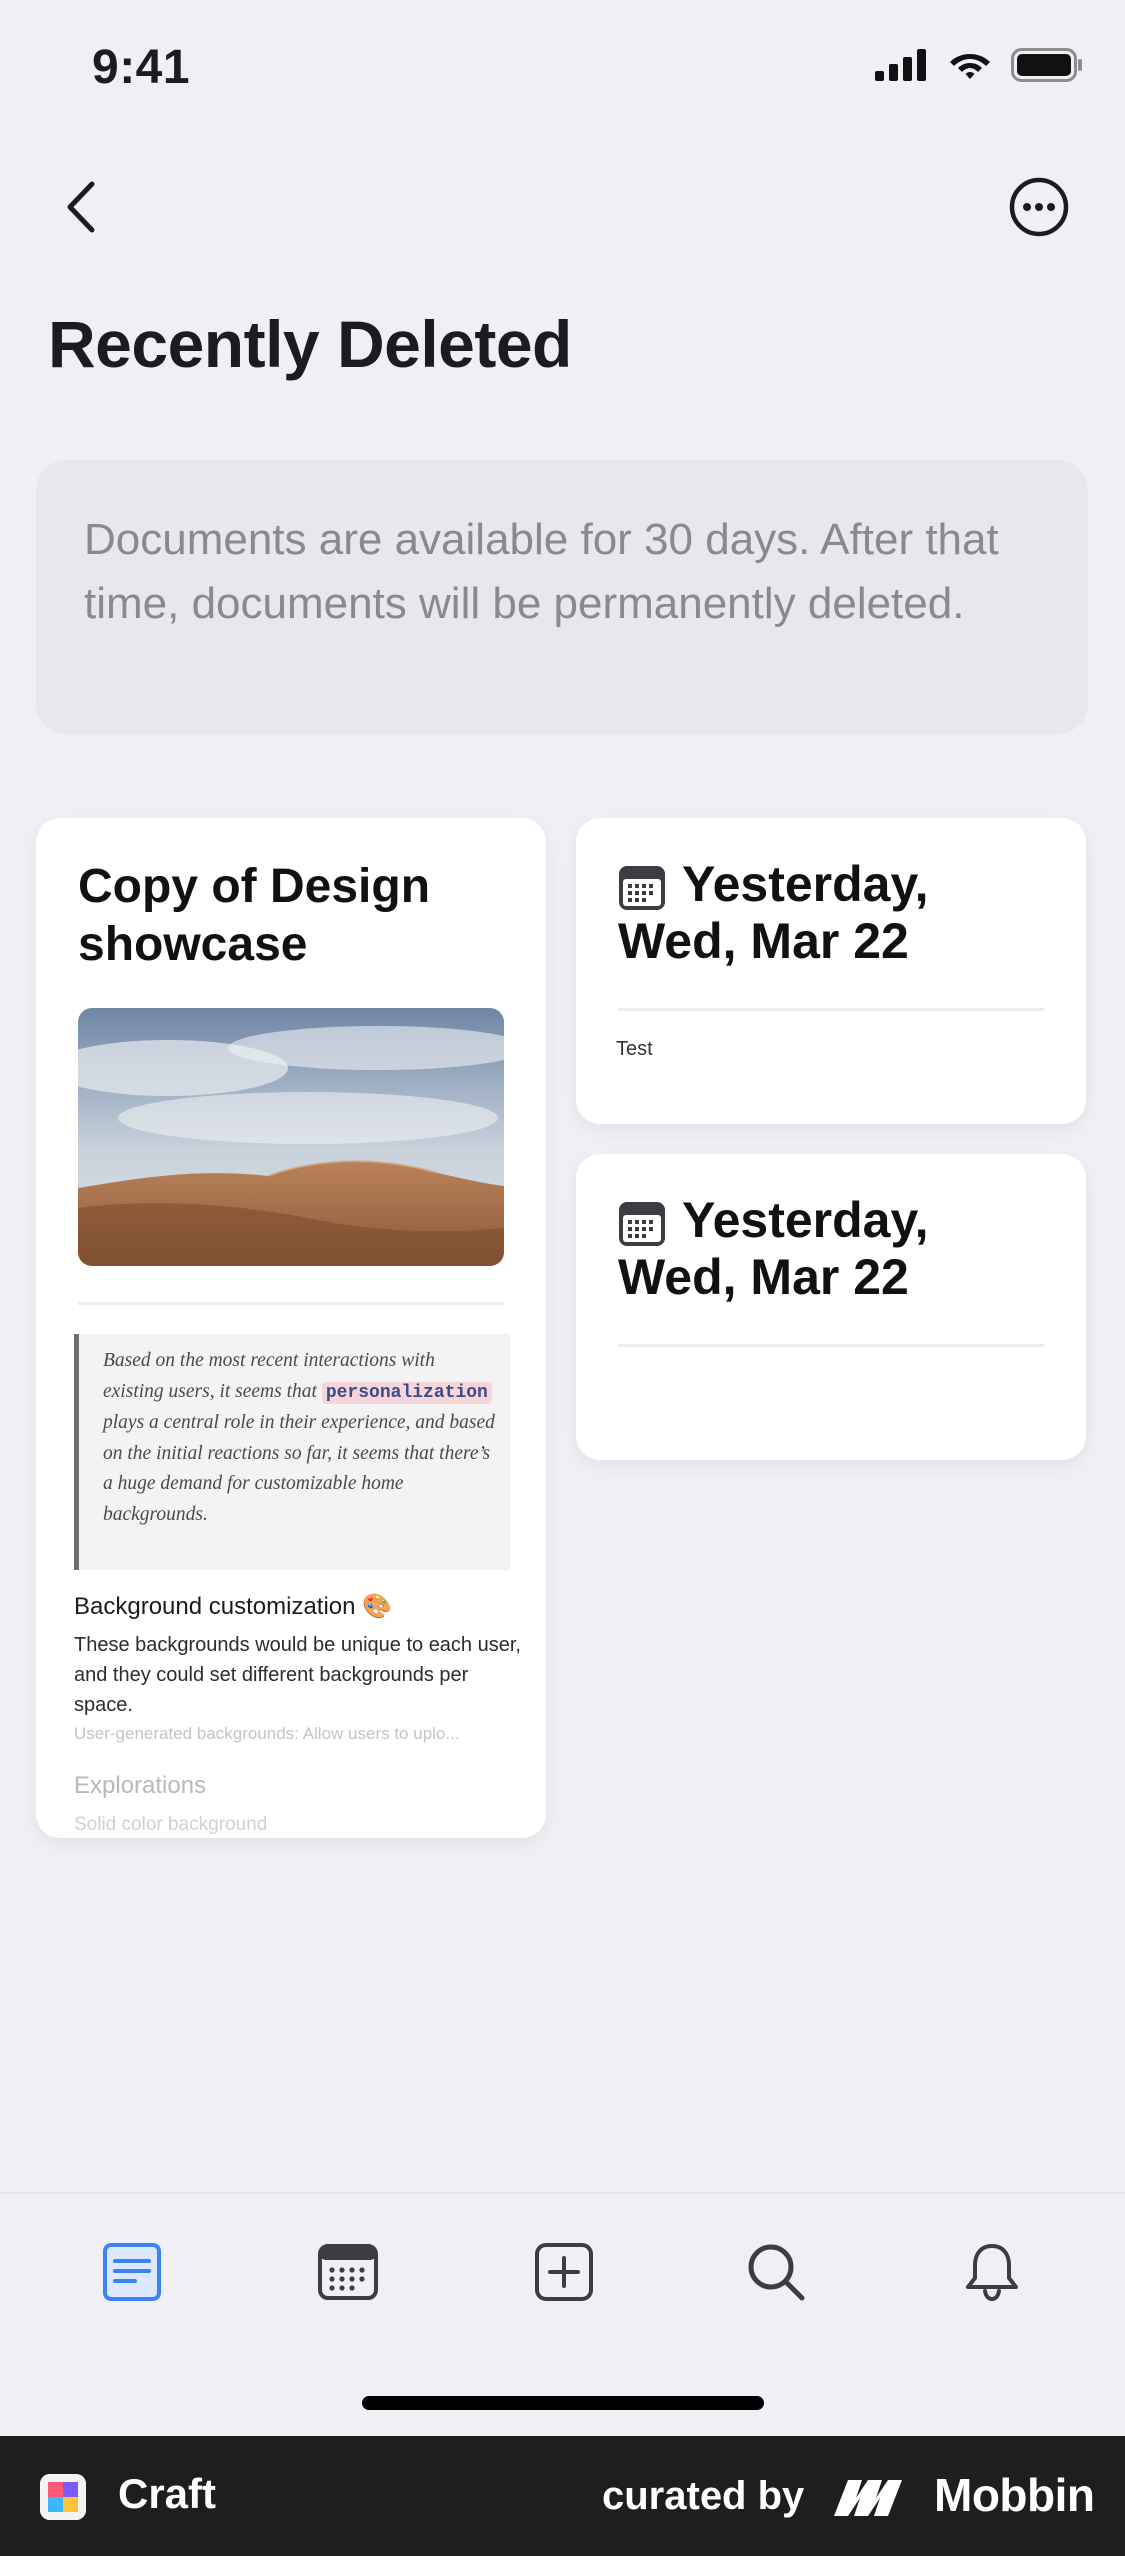  I want to click on daily-note-card: Yesterday, Wed, Mar 22, so click(831, 1307).